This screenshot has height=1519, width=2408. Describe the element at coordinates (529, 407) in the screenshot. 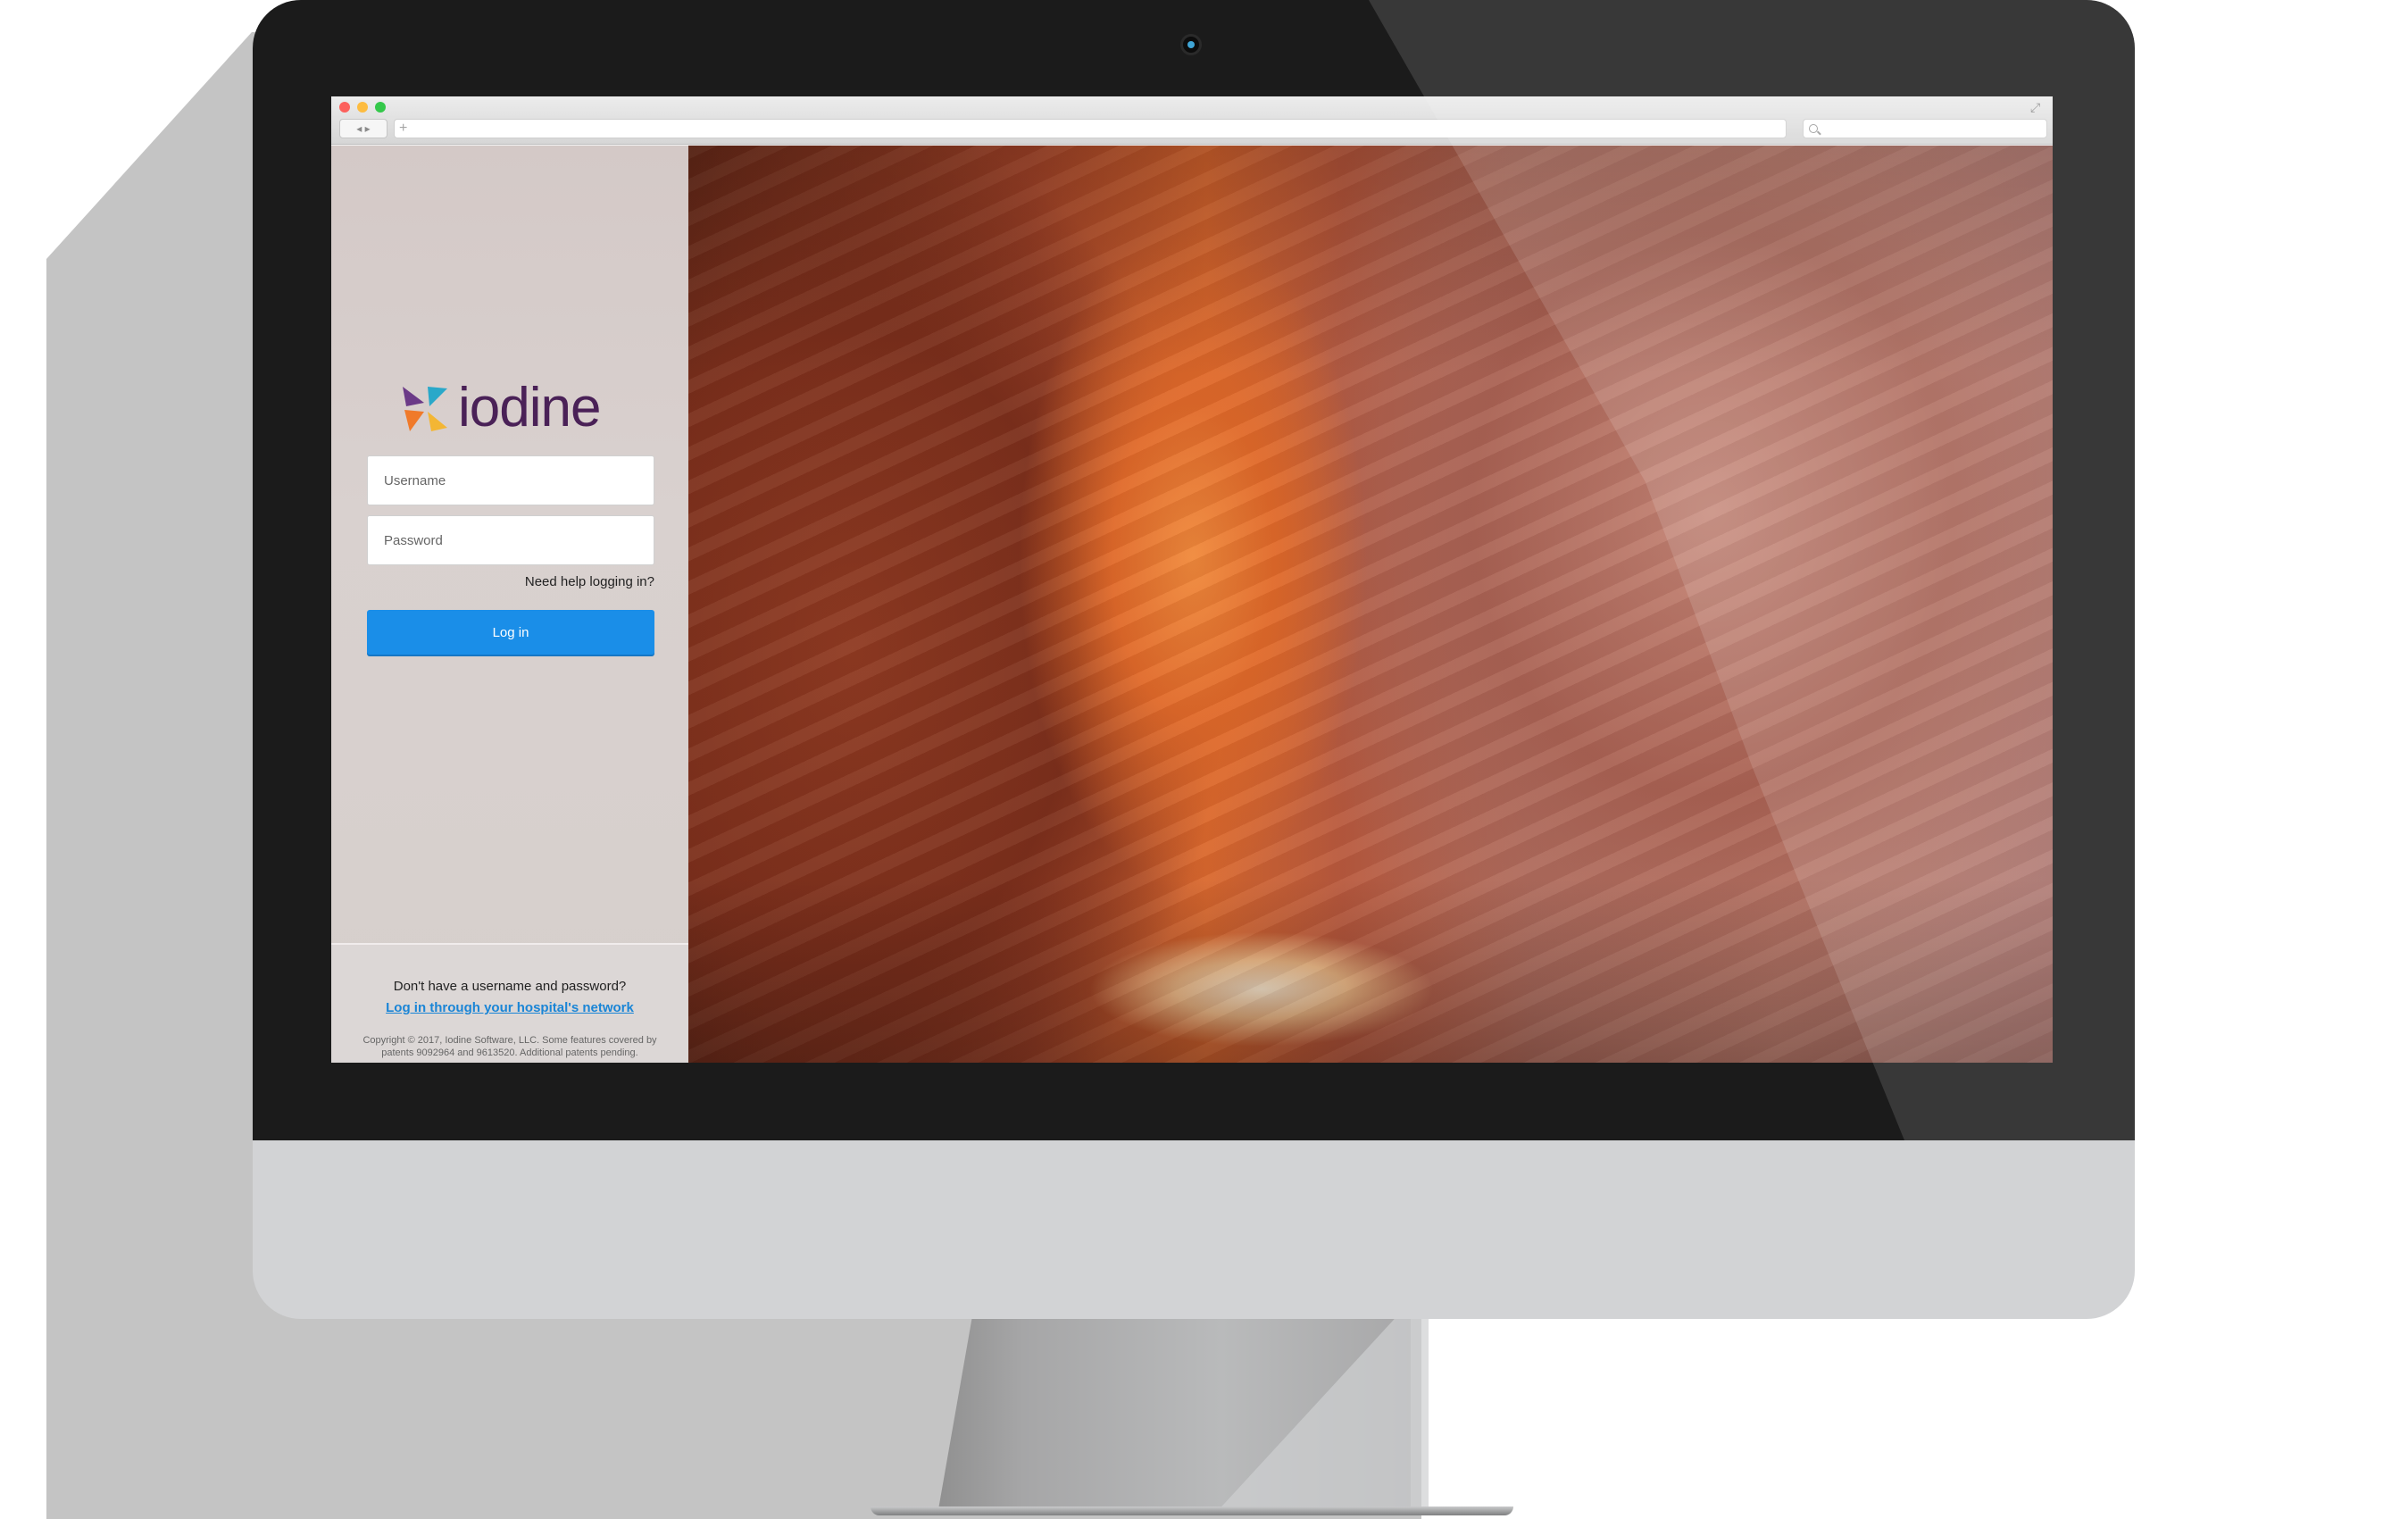

I see `brand-name: iodine` at that location.